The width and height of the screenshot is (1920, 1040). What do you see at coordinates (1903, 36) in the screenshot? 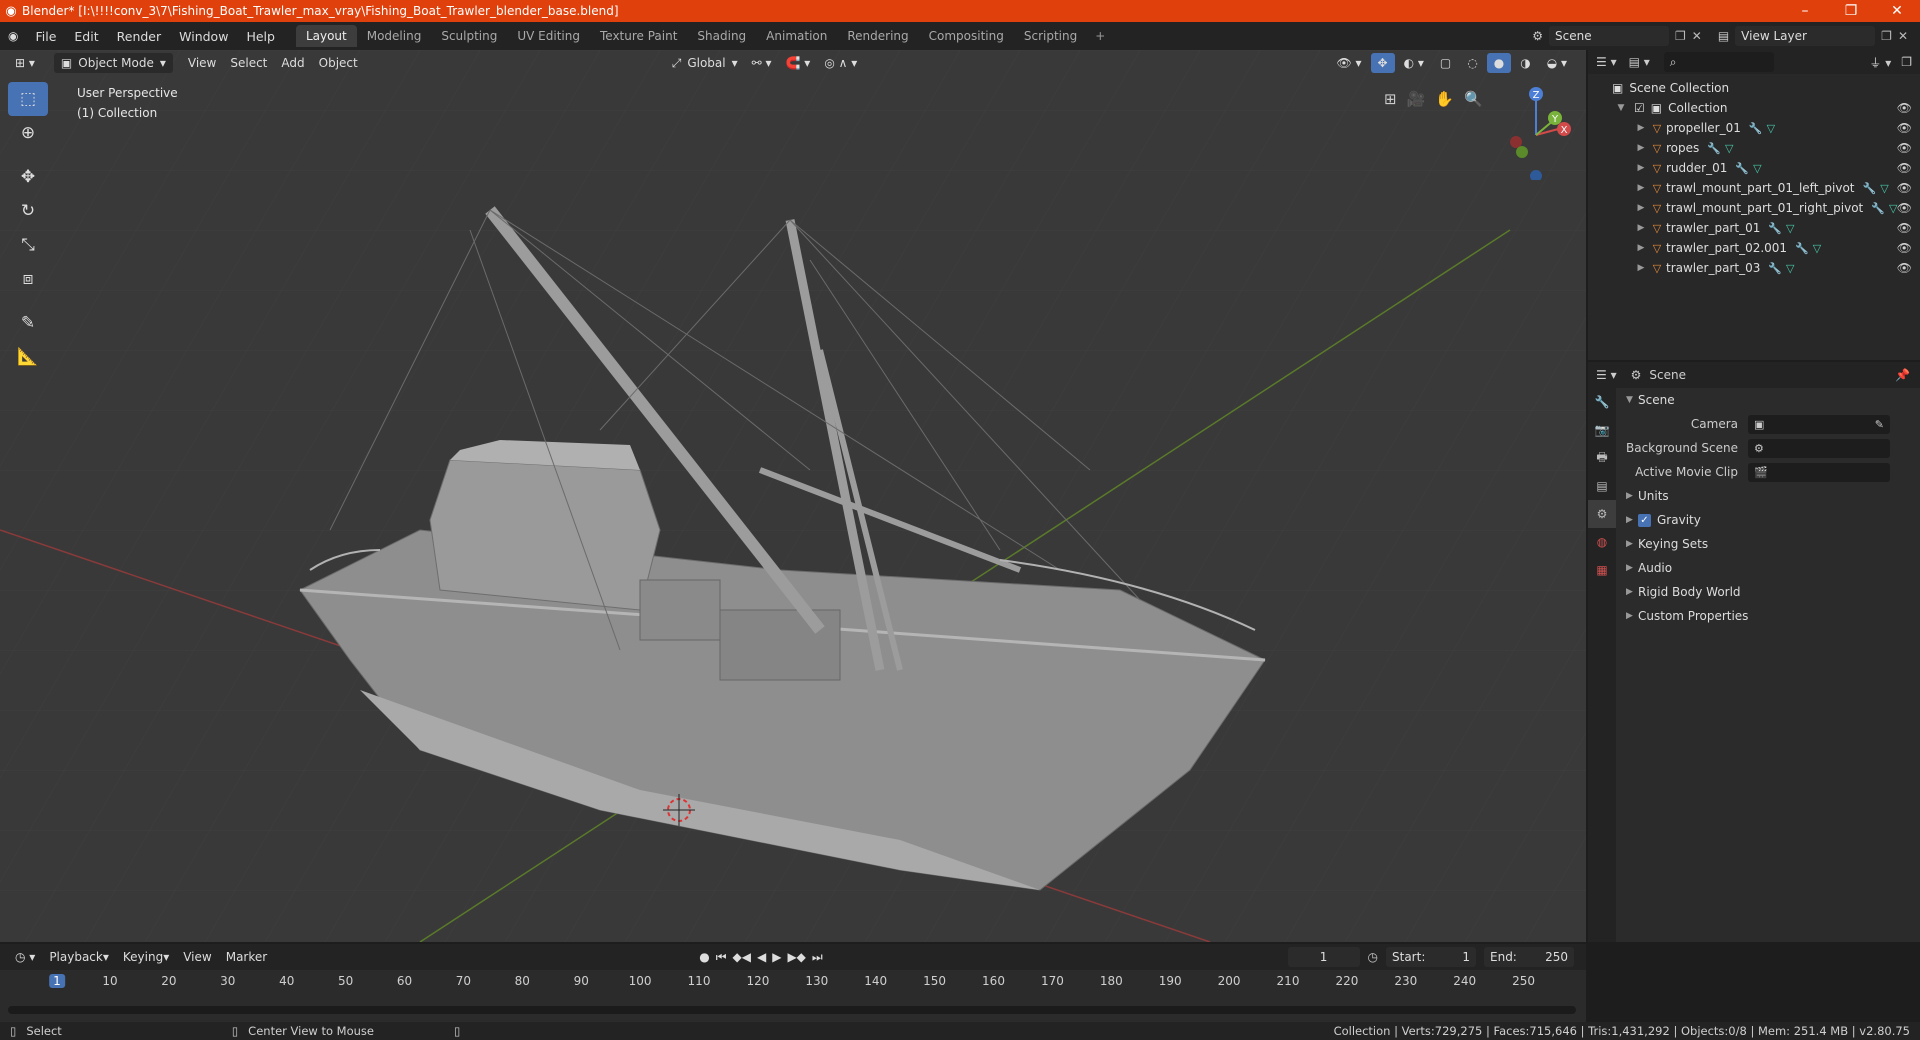
I see `delete-view-layer-icon: ✕` at bounding box center [1903, 36].